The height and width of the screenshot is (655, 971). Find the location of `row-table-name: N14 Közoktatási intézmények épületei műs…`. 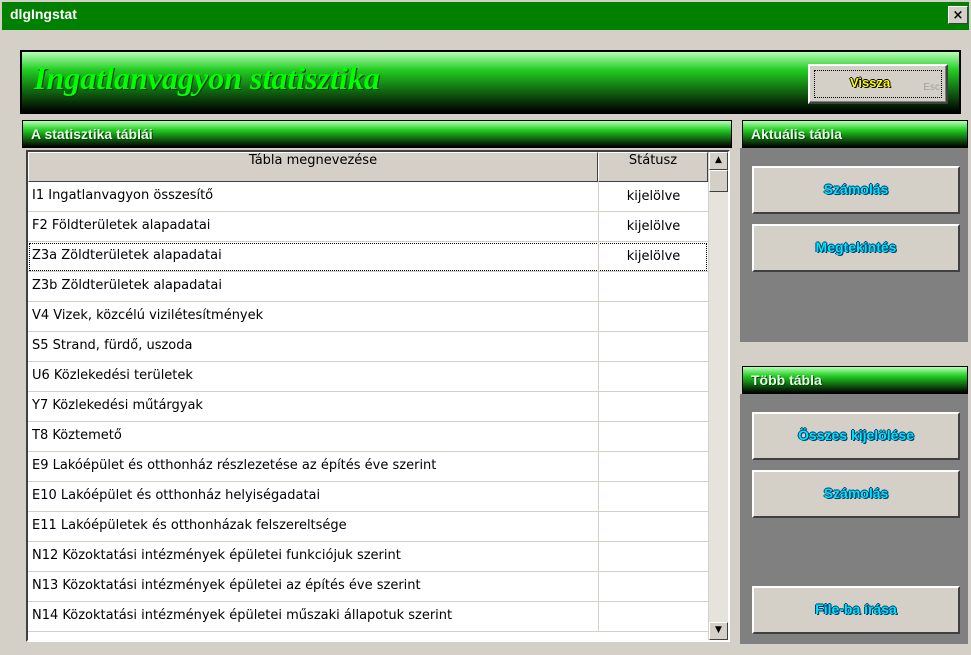

row-table-name: N14 Közoktatási intézmények épületei műs… is located at coordinates (242, 615).